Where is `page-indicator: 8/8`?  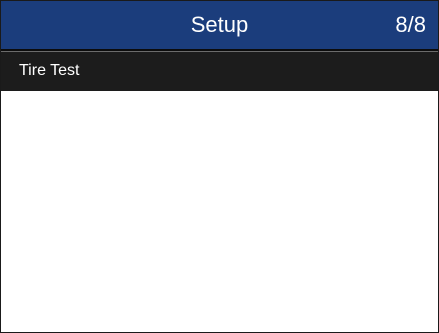 page-indicator: 8/8 is located at coordinates (410, 24).